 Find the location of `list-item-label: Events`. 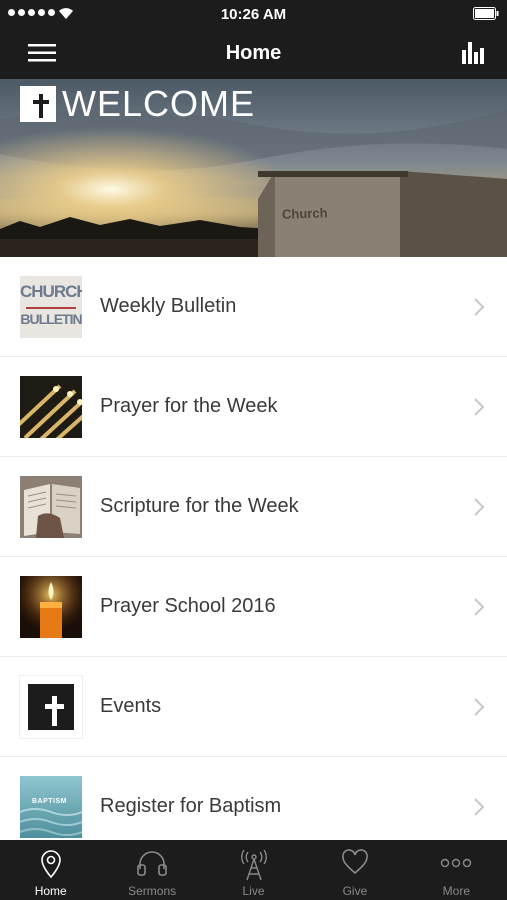

list-item-label: Events is located at coordinates (131, 706).